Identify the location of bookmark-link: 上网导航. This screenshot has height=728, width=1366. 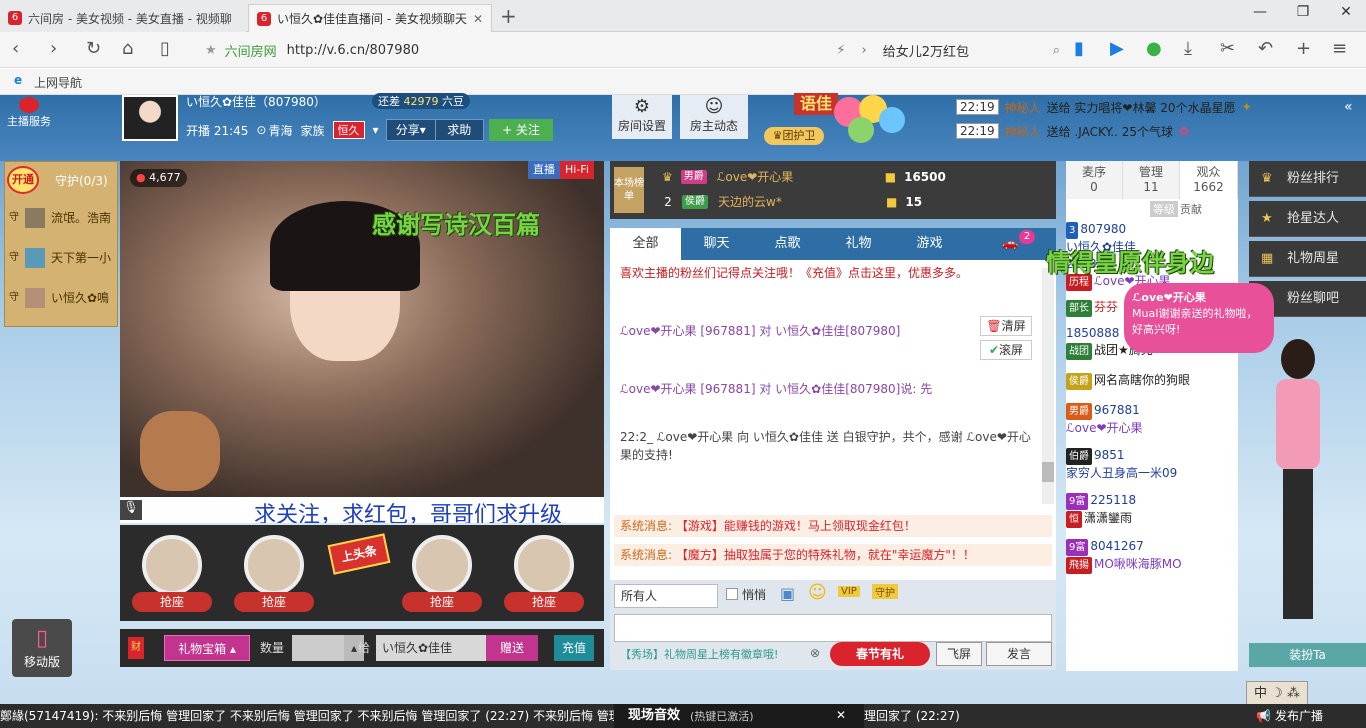
(58, 82).